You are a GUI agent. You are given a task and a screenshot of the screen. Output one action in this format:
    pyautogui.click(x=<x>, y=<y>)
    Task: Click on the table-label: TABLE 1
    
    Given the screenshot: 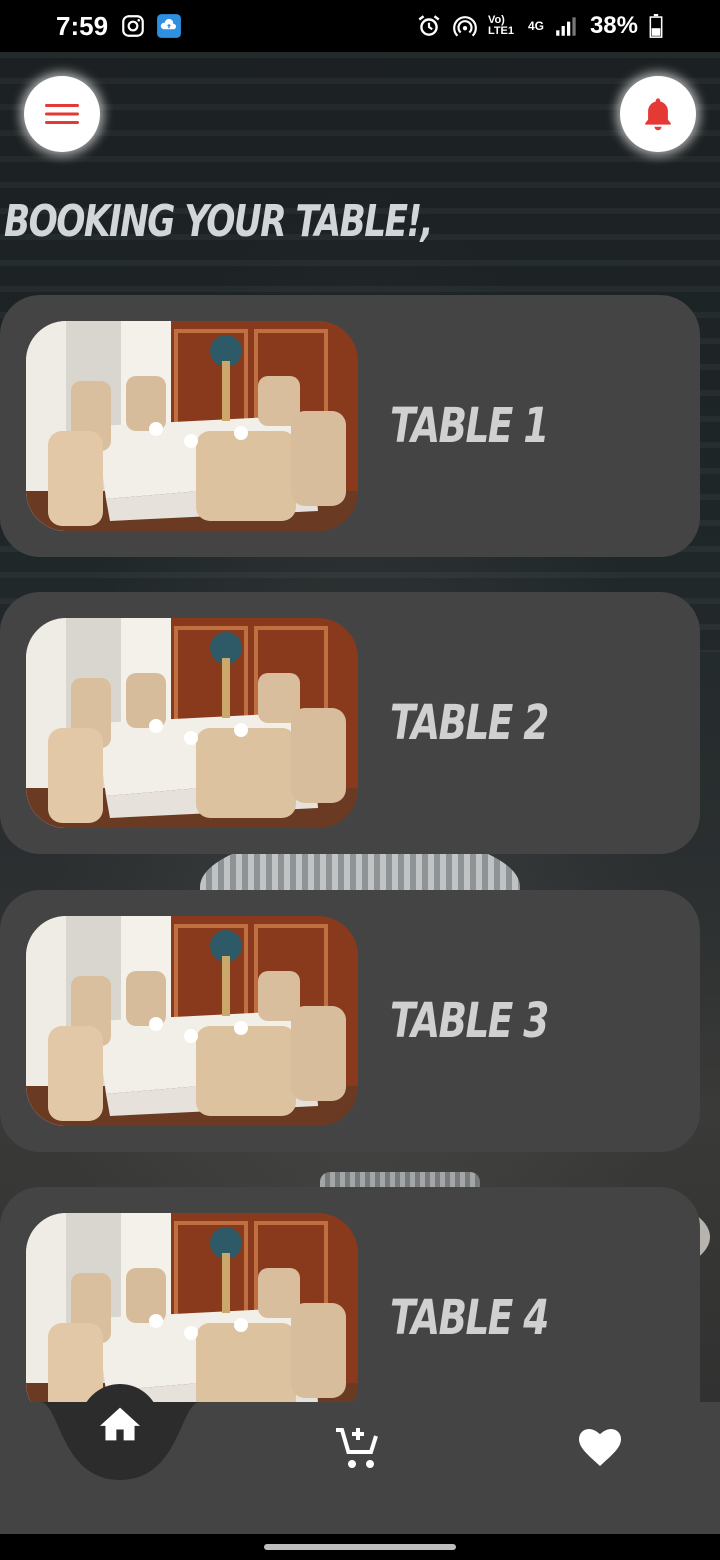 What is the action you would take?
    pyautogui.click(x=469, y=426)
    